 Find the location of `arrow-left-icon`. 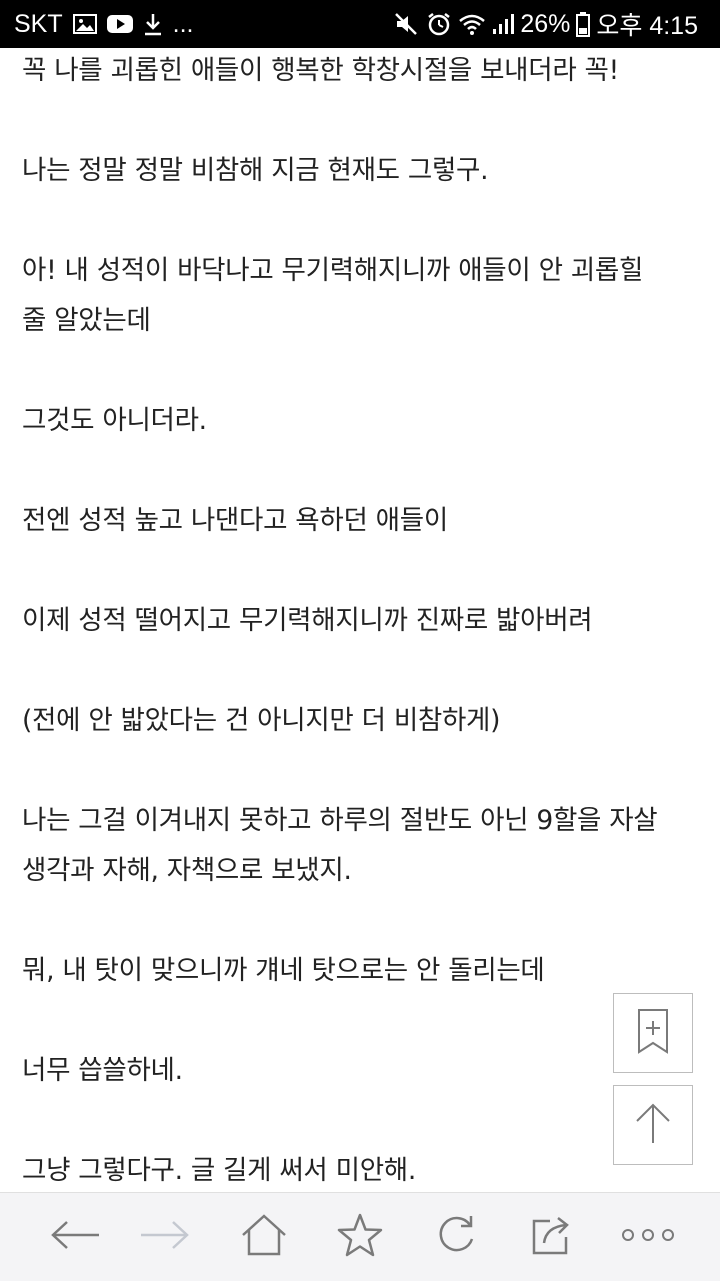

arrow-left-icon is located at coordinates (76, 1237).